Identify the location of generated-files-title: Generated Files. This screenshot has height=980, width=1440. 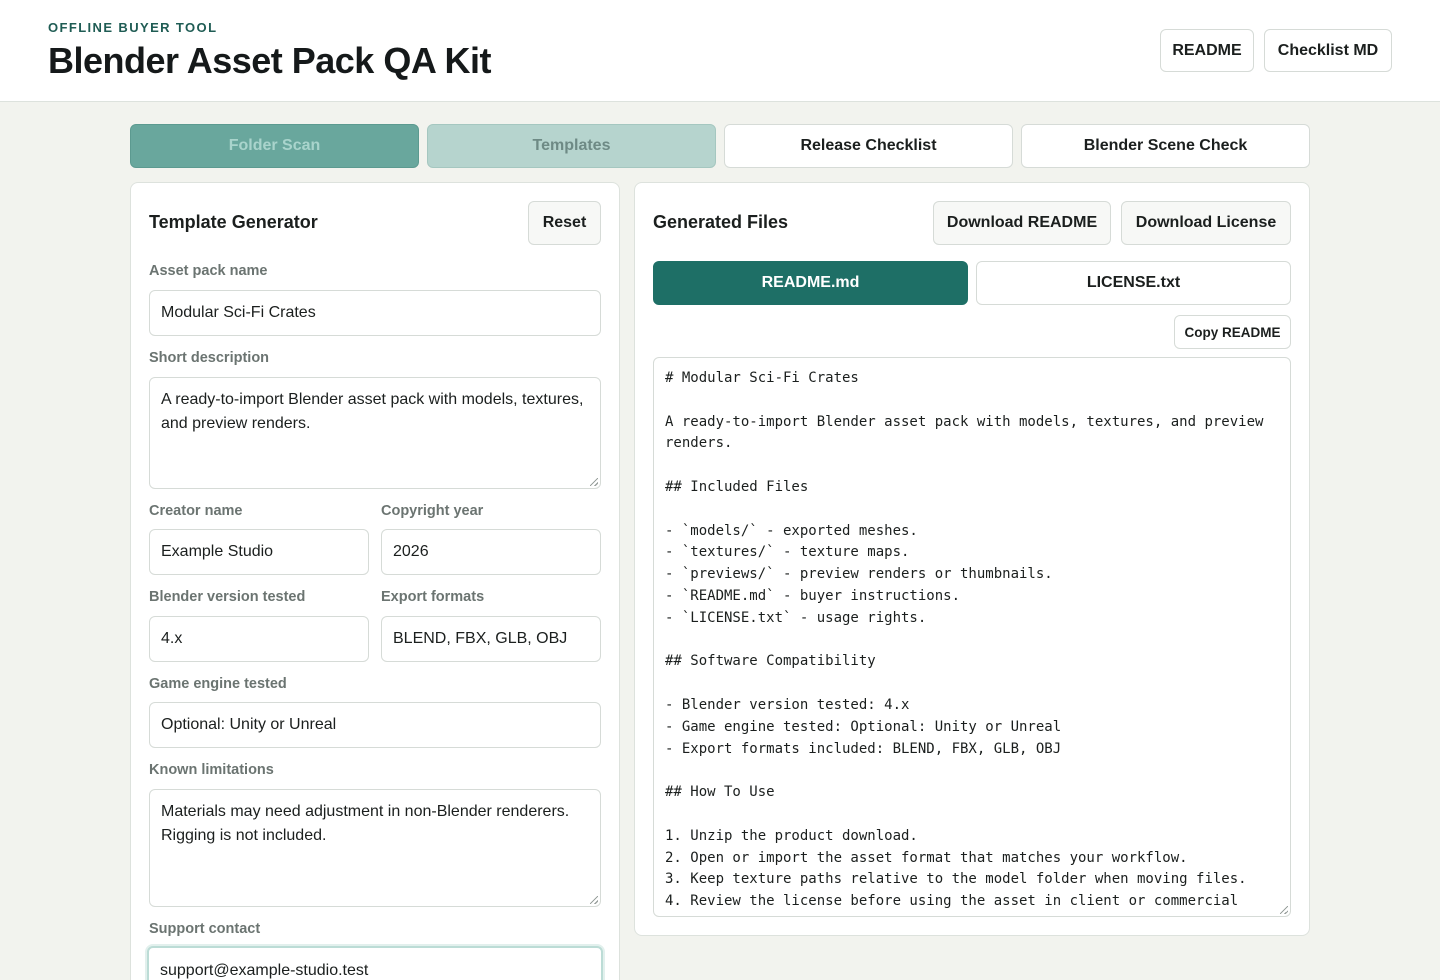
(721, 222).